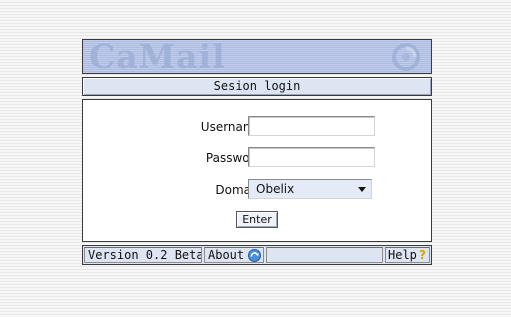 This screenshot has height=317, width=511. What do you see at coordinates (311, 157) in the screenshot?
I see `password-field` at bounding box center [311, 157].